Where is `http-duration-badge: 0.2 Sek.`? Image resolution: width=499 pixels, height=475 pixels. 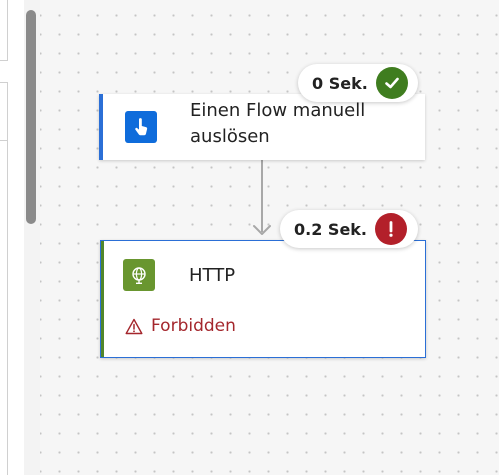 http-duration-badge: 0.2 Sek. is located at coordinates (349, 229).